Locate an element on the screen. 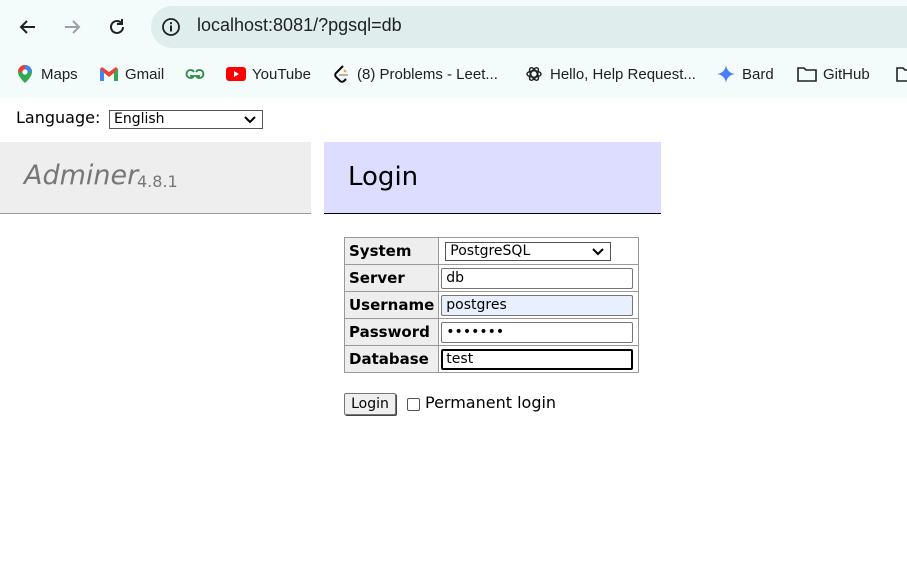 This screenshot has height=583, width=907. youtube-icon is located at coordinates (236, 74).